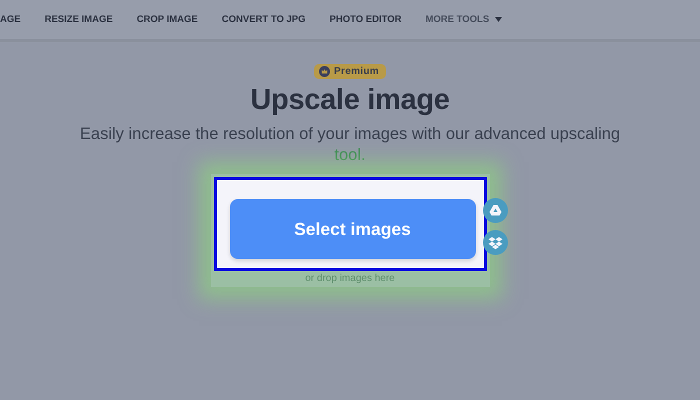  What do you see at coordinates (350, 145) in the screenshot?
I see `description-text: Easily increase the resolution of your images with our advanced upscaling tool.` at bounding box center [350, 145].